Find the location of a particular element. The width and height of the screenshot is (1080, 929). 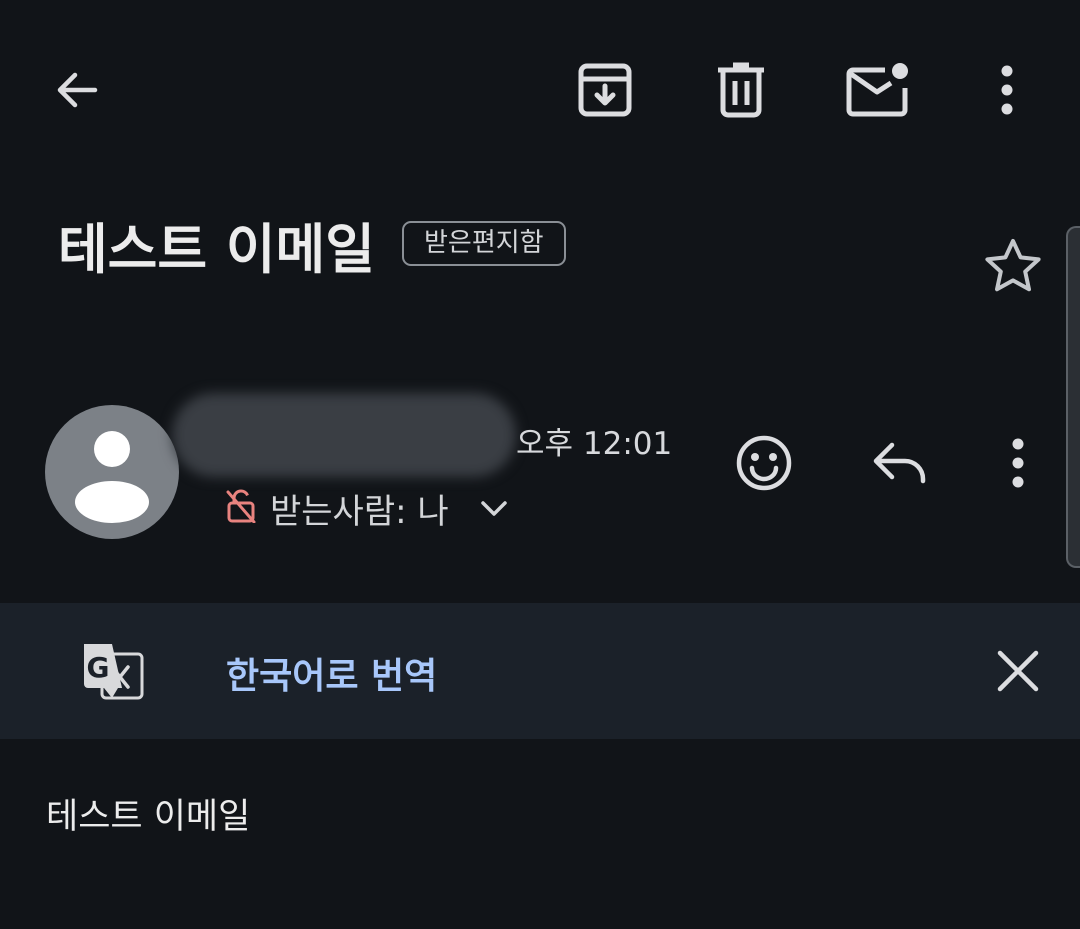

reply-icon is located at coordinates (899, 463).